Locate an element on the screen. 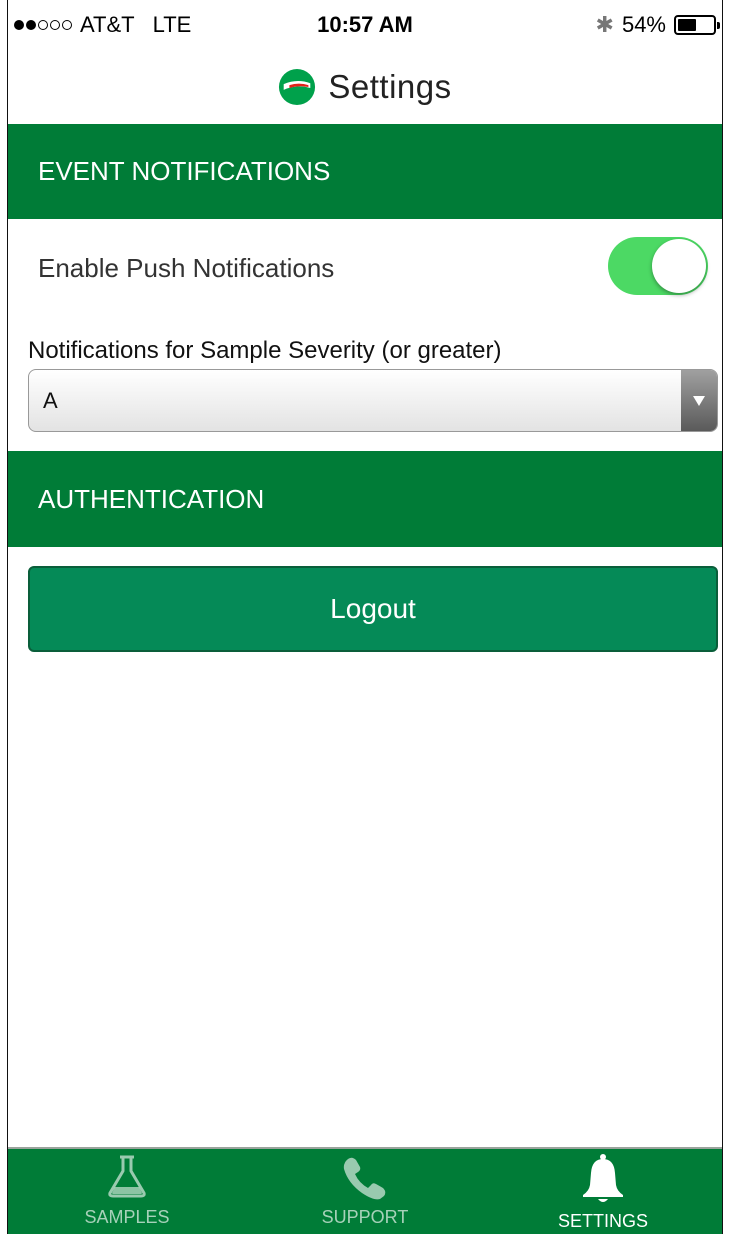 The width and height of the screenshot is (730, 1234). tab-settings: SETTINGS is located at coordinates (603, 1191).